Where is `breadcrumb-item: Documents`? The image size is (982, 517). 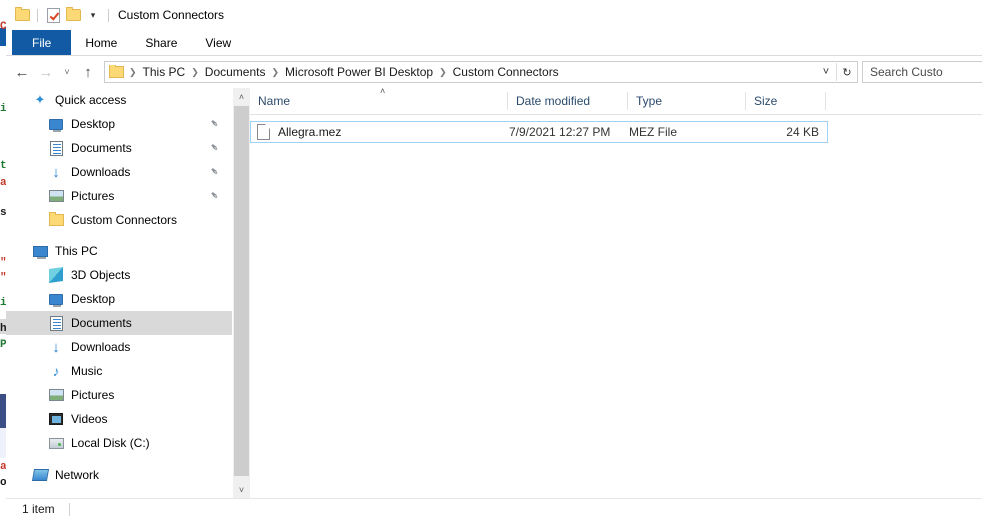 breadcrumb-item: Documents is located at coordinates (235, 72).